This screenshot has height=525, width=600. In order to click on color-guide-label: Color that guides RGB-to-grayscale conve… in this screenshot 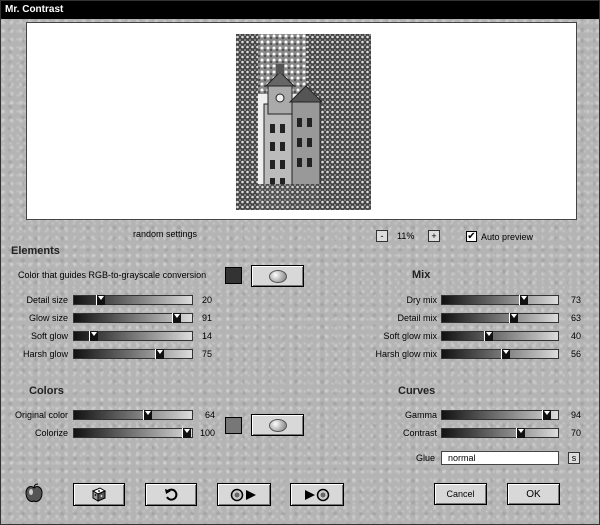, I will do `click(112, 275)`.